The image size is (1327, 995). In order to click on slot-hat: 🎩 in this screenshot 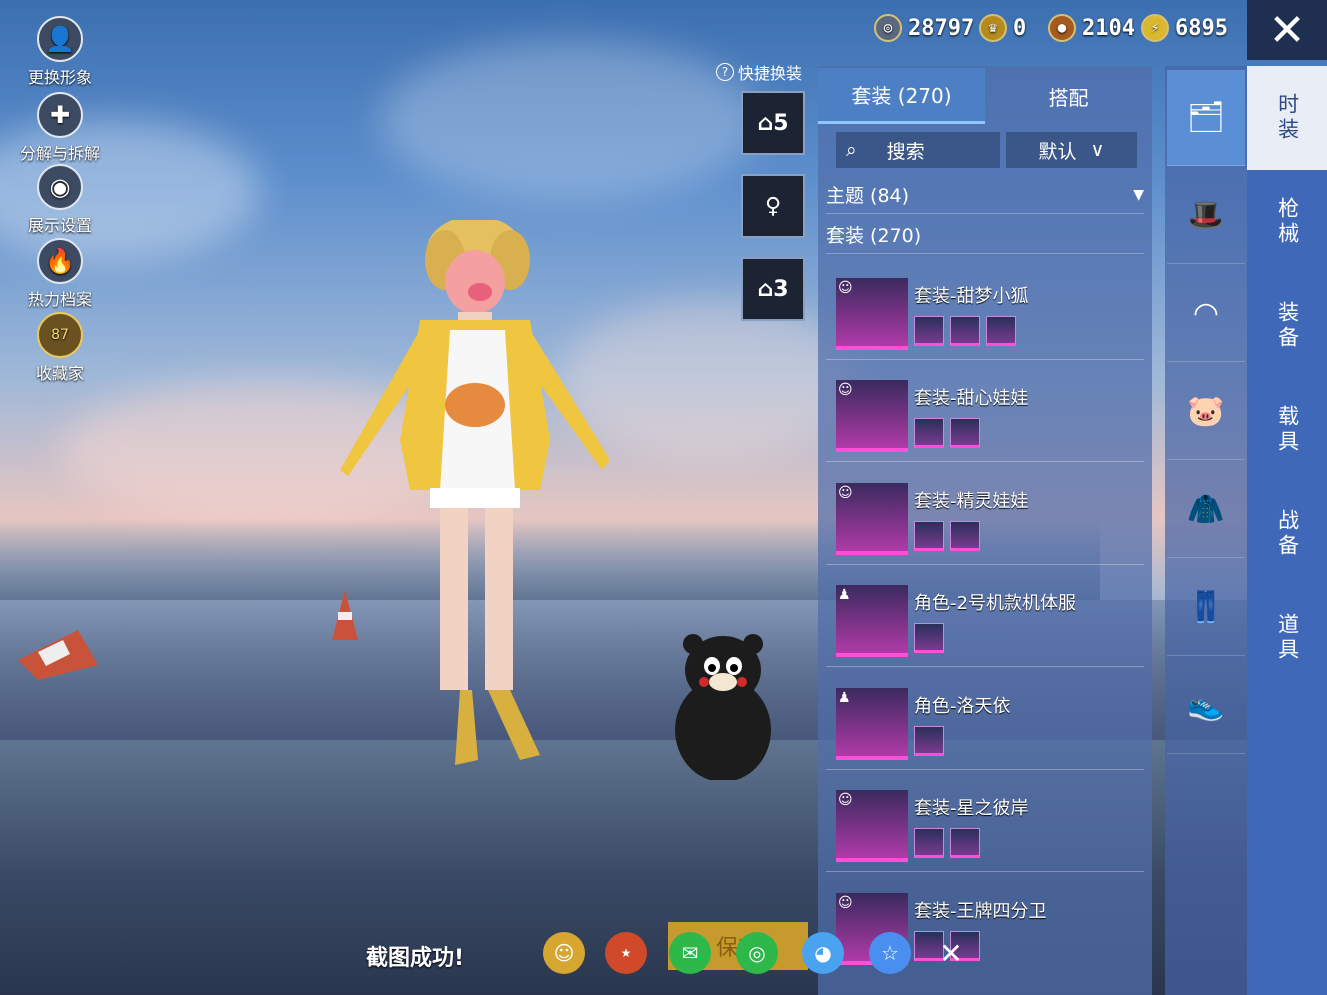, I will do `click(1206, 216)`.